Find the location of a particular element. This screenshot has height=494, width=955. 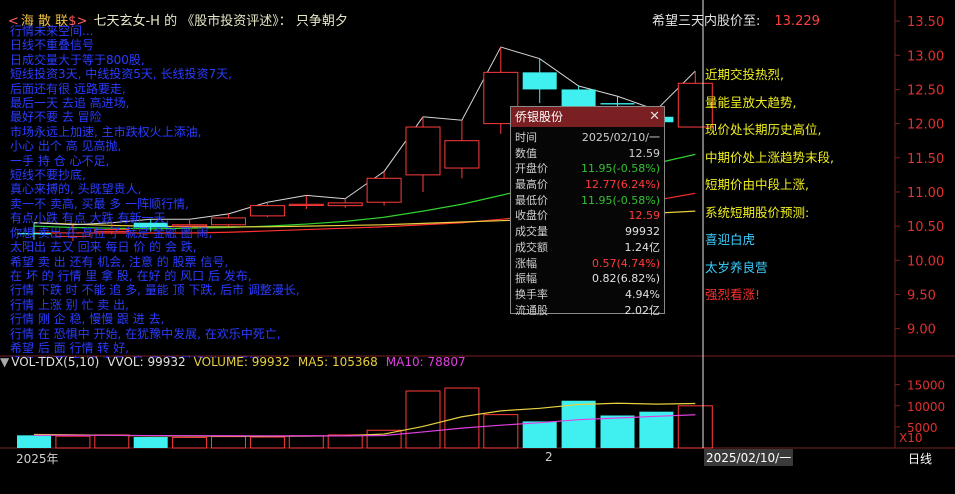

popup-row-value: 11.95(-0.58%) is located at coordinates (620, 169).